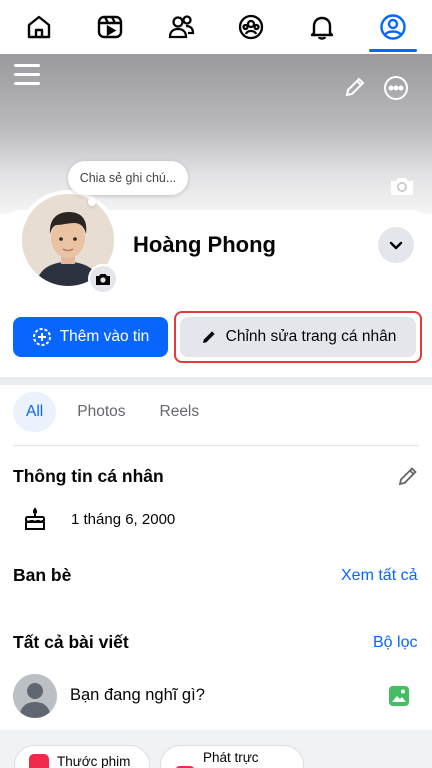 The width and height of the screenshot is (432, 768). Describe the element at coordinates (379, 576) in the screenshot. I see `see-all-friends-link: Xem tất cả` at that location.